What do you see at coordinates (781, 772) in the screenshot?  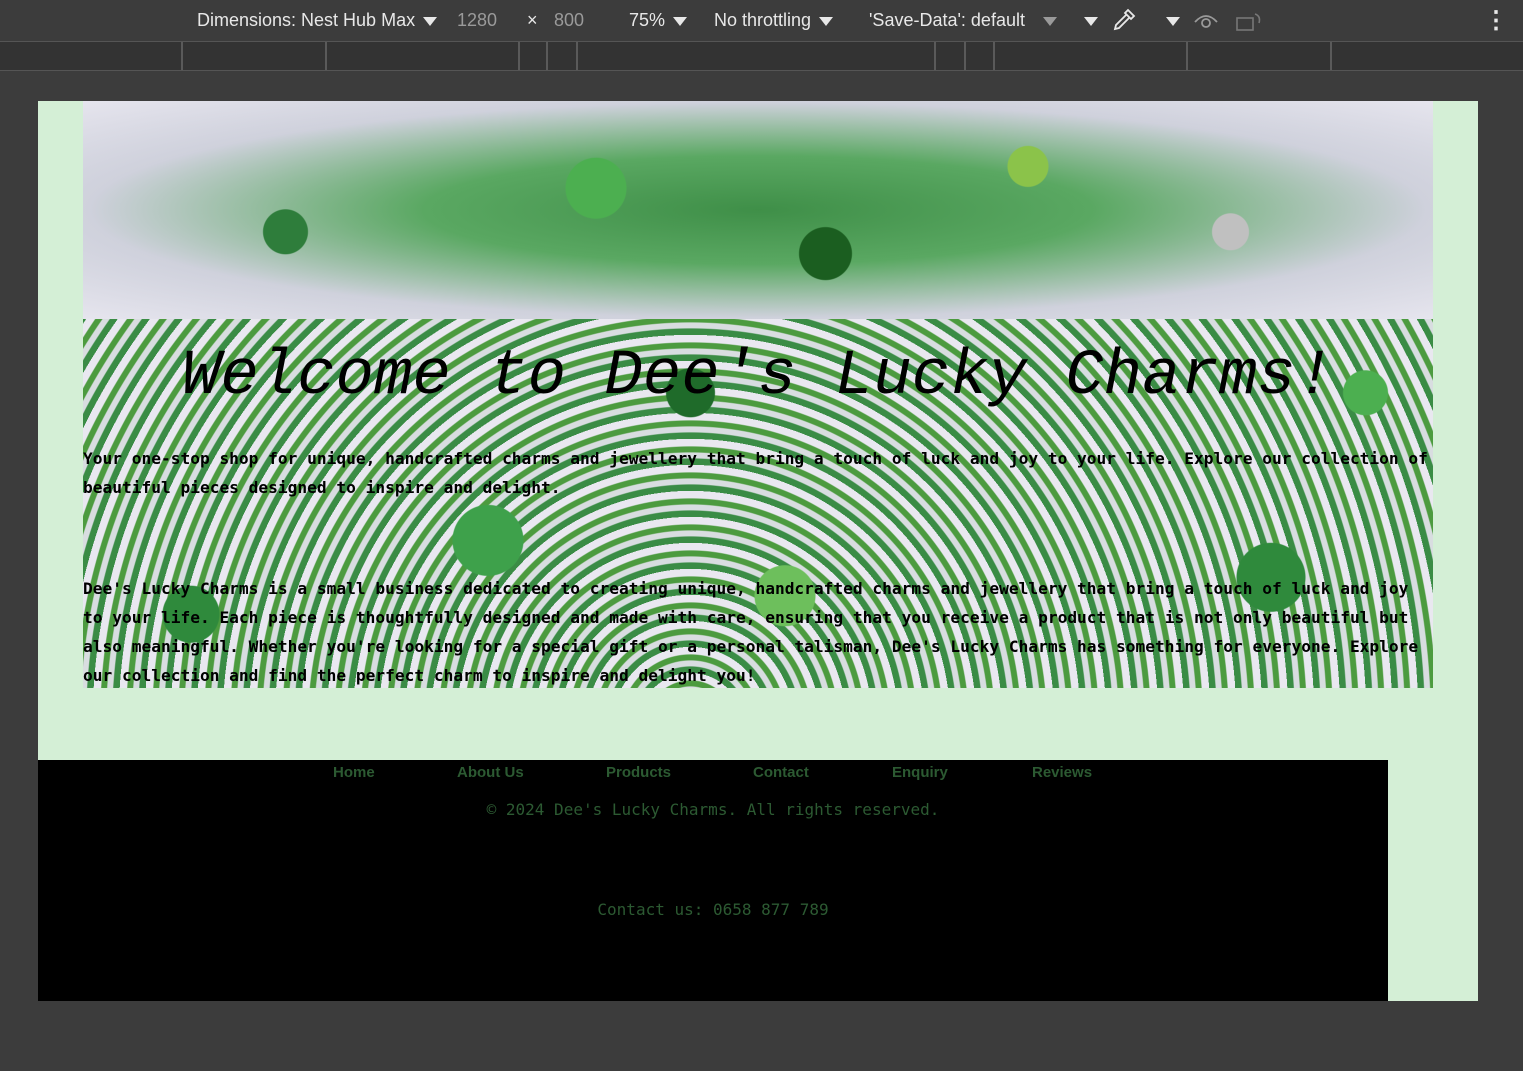 I see `nav-link-contact: Contact` at bounding box center [781, 772].